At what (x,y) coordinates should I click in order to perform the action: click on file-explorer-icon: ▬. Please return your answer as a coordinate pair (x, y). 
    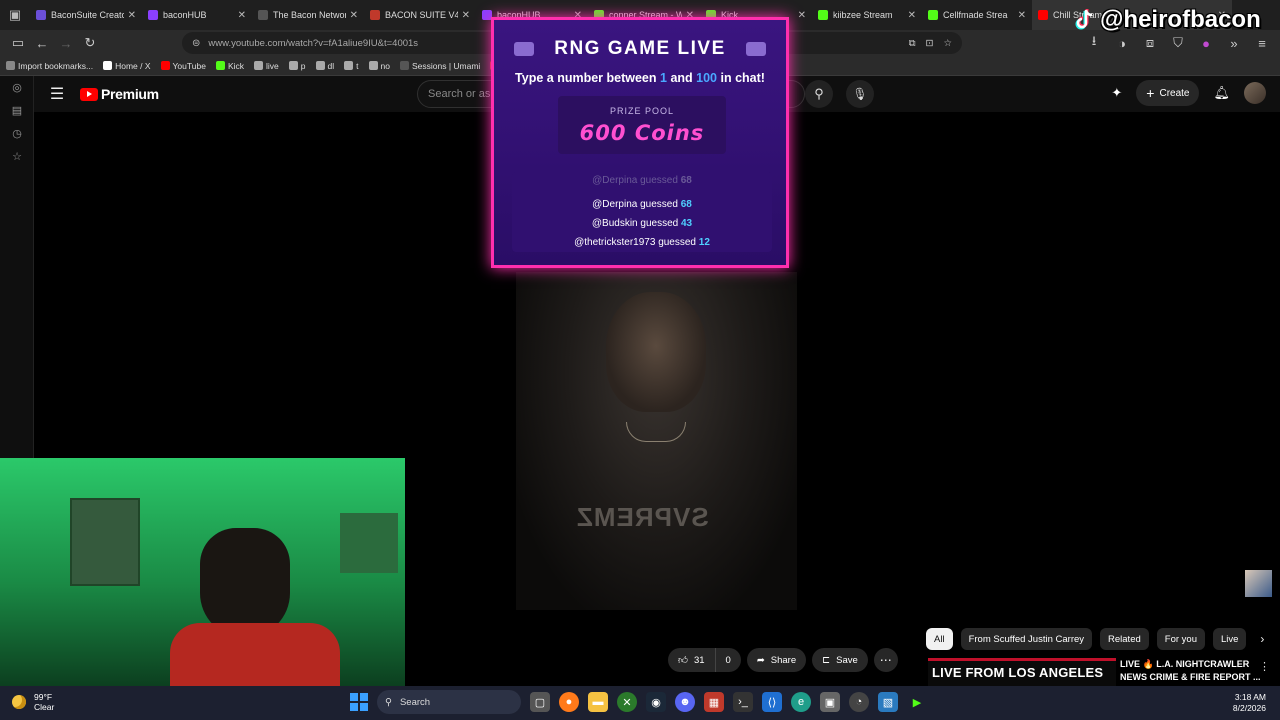
    Looking at the image, I should click on (598, 702).